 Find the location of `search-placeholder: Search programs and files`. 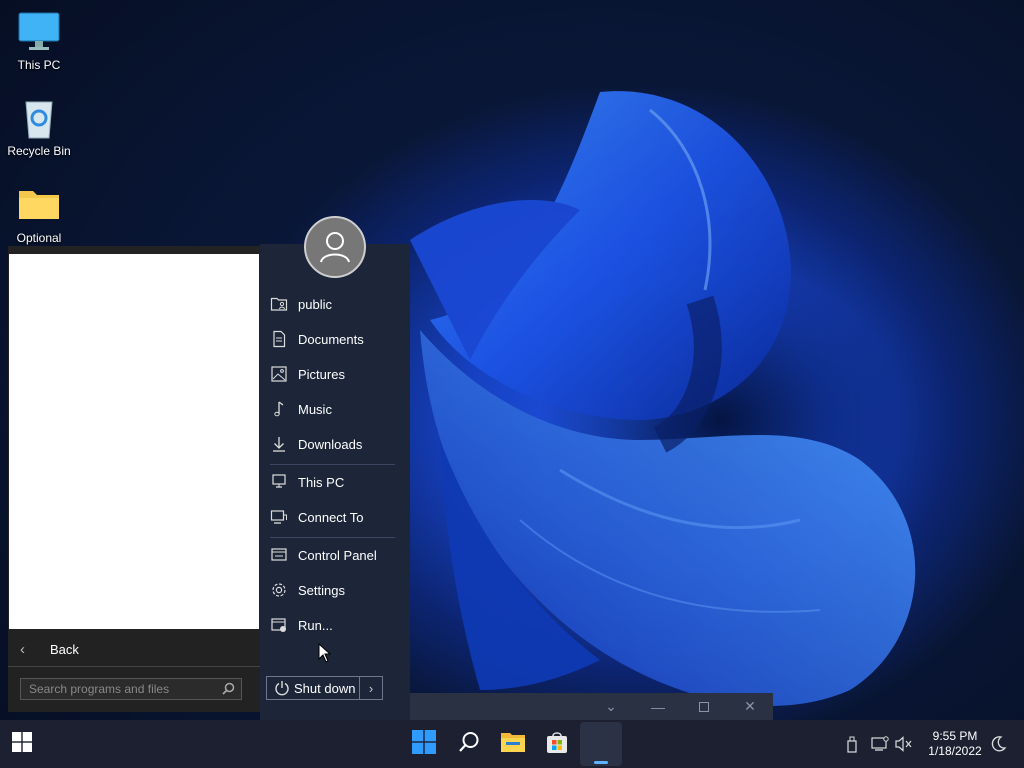

search-placeholder: Search programs and files is located at coordinates (99, 689).